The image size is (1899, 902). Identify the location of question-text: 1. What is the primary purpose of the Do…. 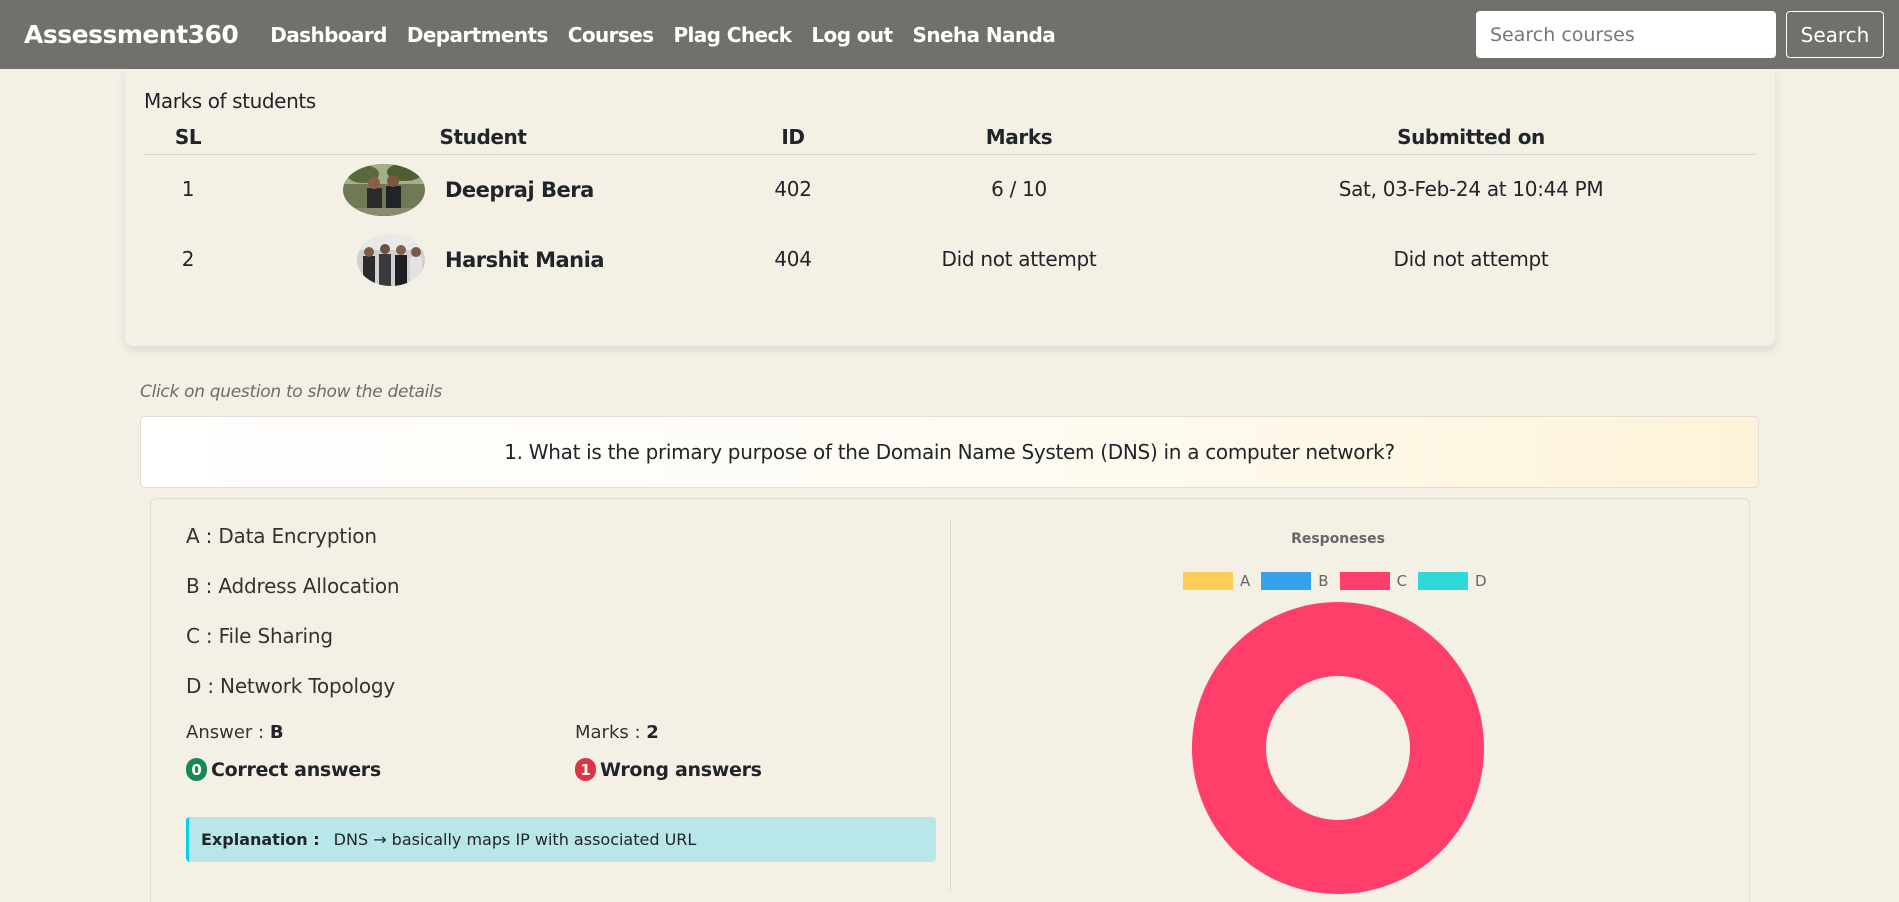
(949, 452).